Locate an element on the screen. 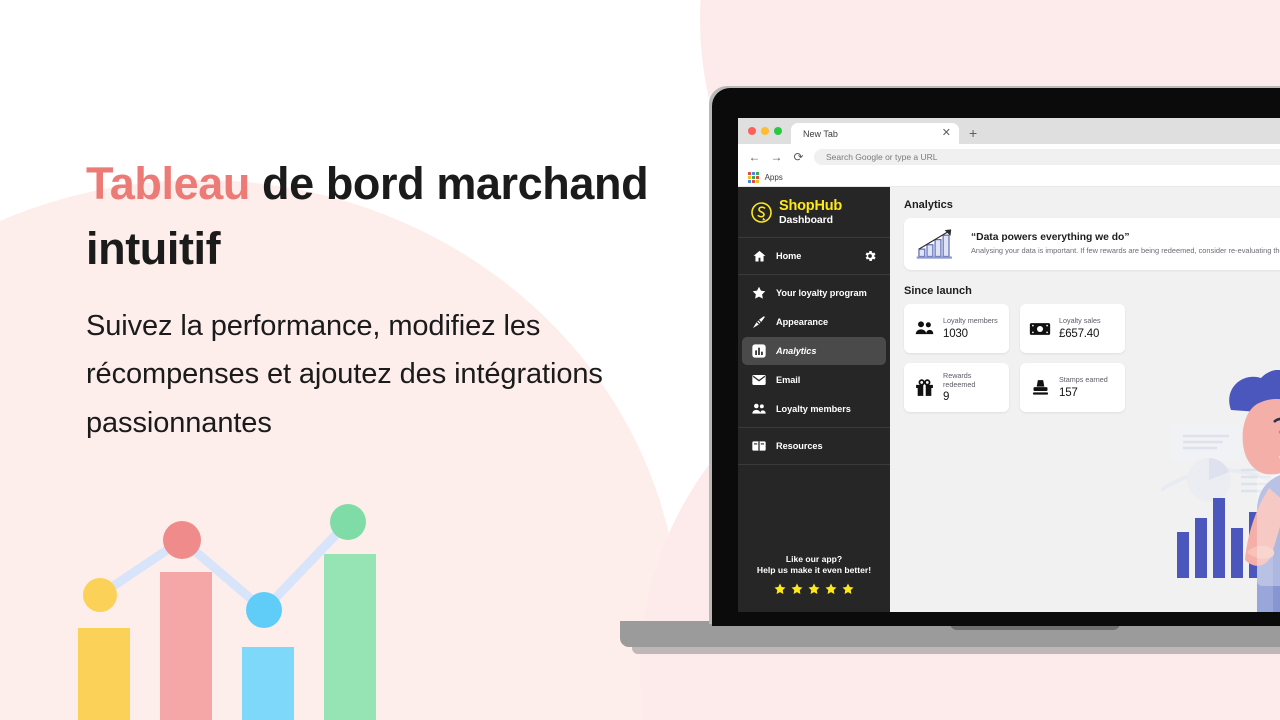 Image resolution: width=1280 pixels, height=720 pixels. window-controls is located at coordinates (768, 131).